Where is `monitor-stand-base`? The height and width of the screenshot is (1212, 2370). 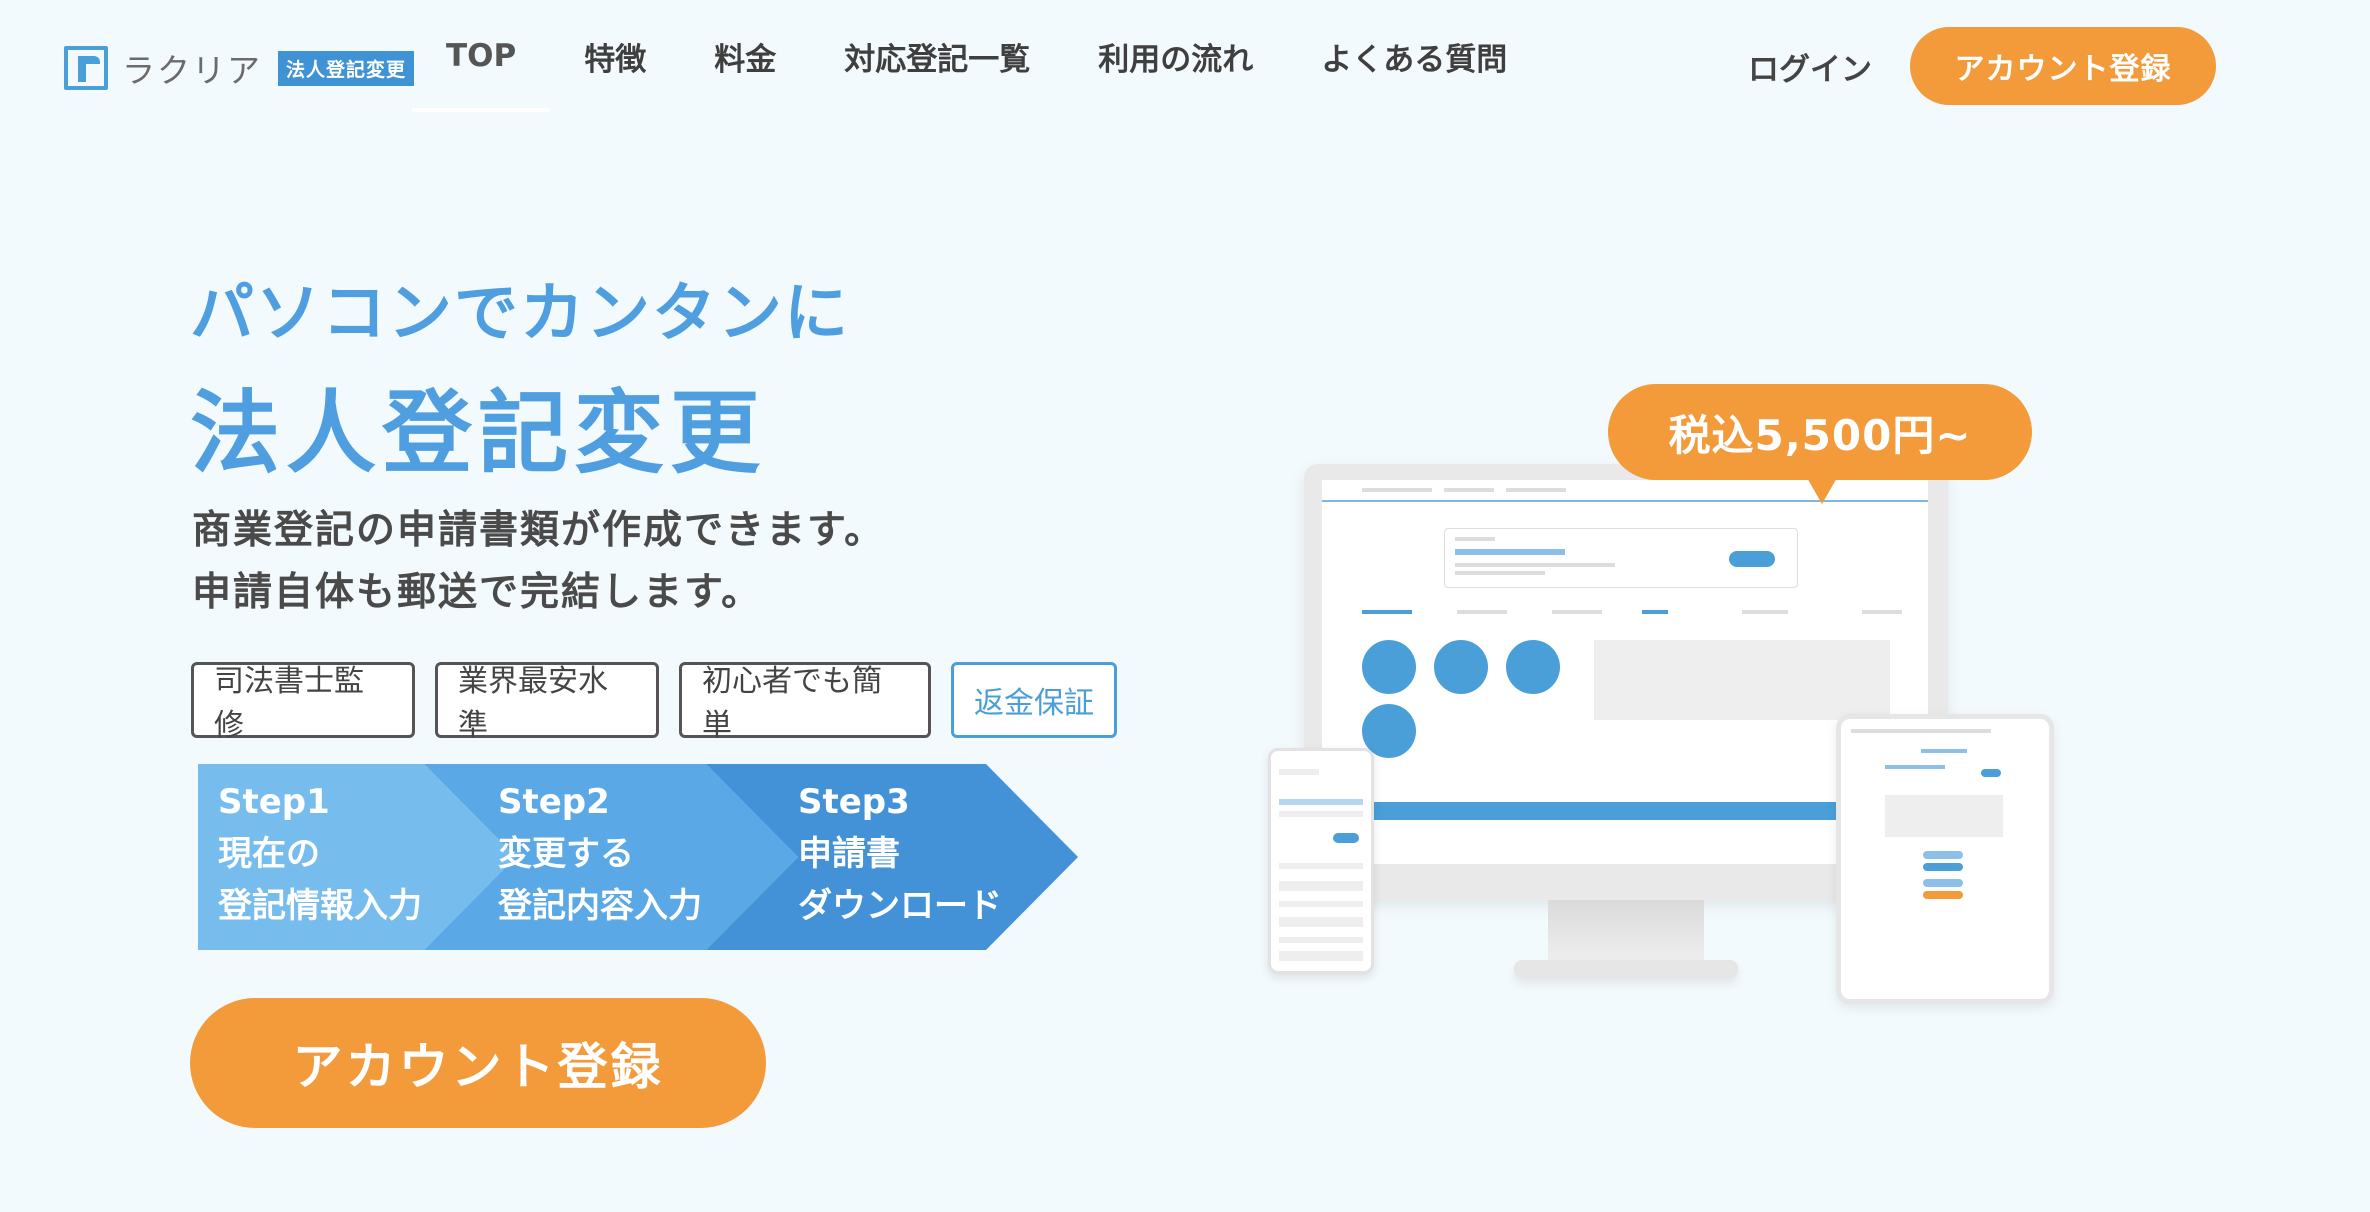 monitor-stand-base is located at coordinates (1626, 969).